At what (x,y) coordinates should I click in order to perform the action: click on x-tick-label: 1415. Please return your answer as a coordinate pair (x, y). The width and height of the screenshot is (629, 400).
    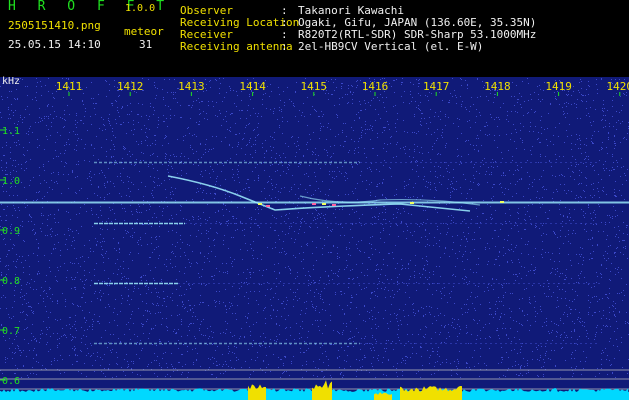
    Looking at the image, I should click on (314, 86).